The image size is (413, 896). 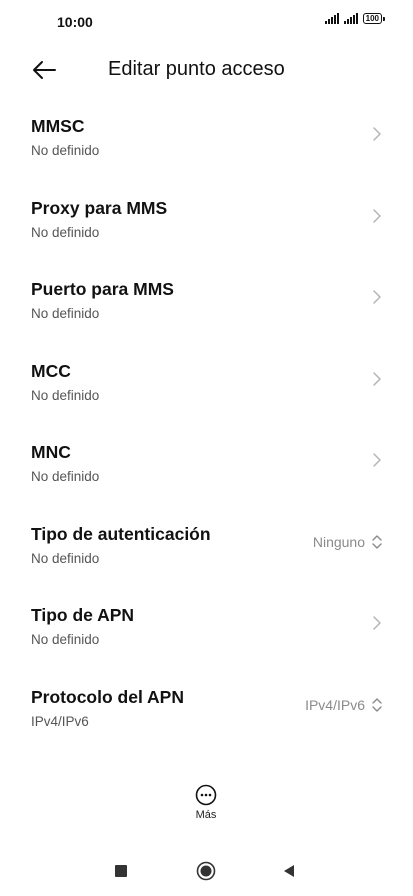 I want to click on row-protocolo-apn: Protocolo del APN IPv4/IPv6 IPv4/IPv6, so click(x=206, y=720).